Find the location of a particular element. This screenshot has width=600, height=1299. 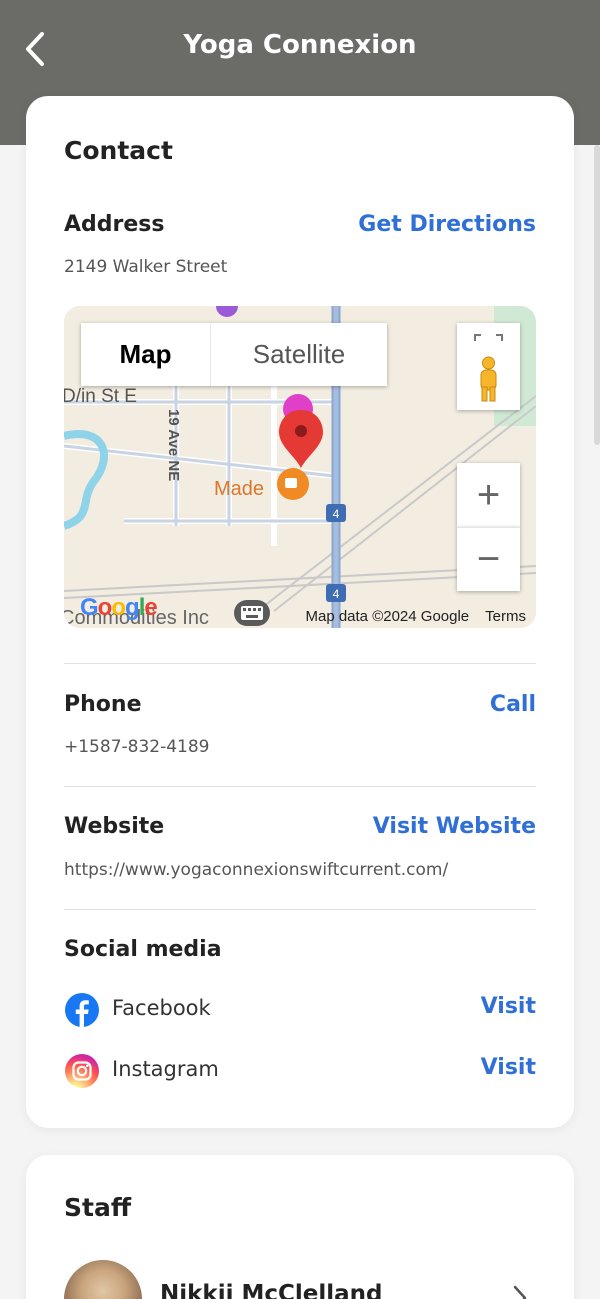

scrollbar is located at coordinates (597, 295).